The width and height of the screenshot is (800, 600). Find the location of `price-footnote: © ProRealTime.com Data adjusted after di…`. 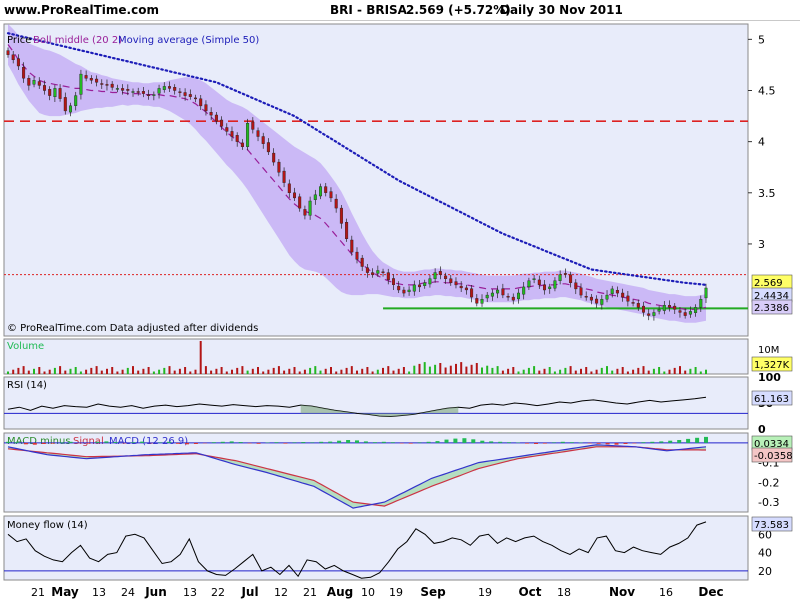

price-footnote: © ProRealTime.com Data adjusted after di… is located at coordinates (132, 328).